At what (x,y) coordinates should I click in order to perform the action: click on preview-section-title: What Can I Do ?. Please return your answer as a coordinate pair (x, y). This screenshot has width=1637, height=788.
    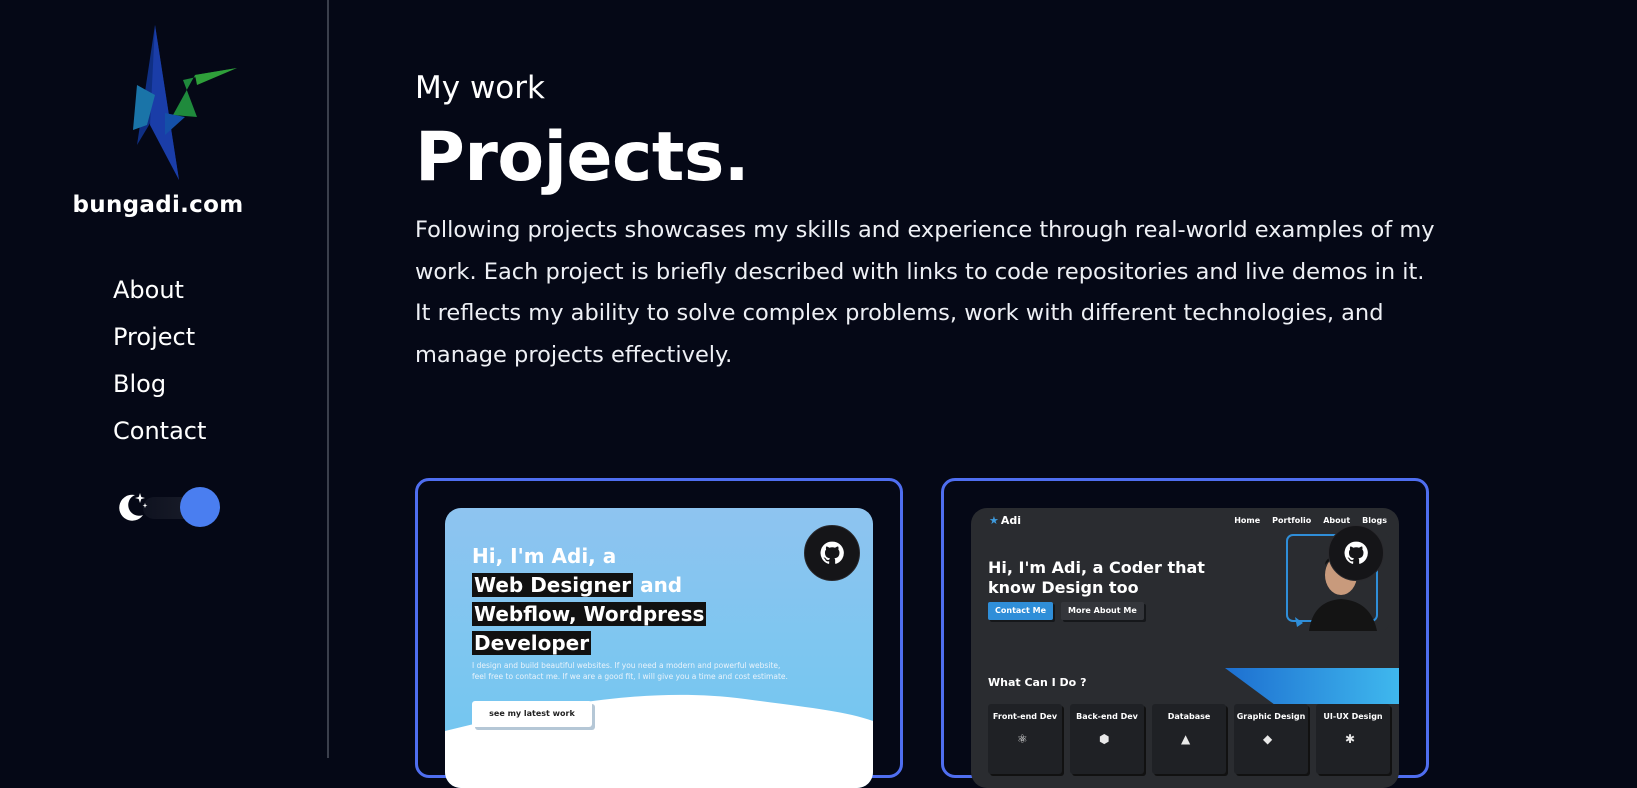
    Looking at the image, I should click on (1037, 682).